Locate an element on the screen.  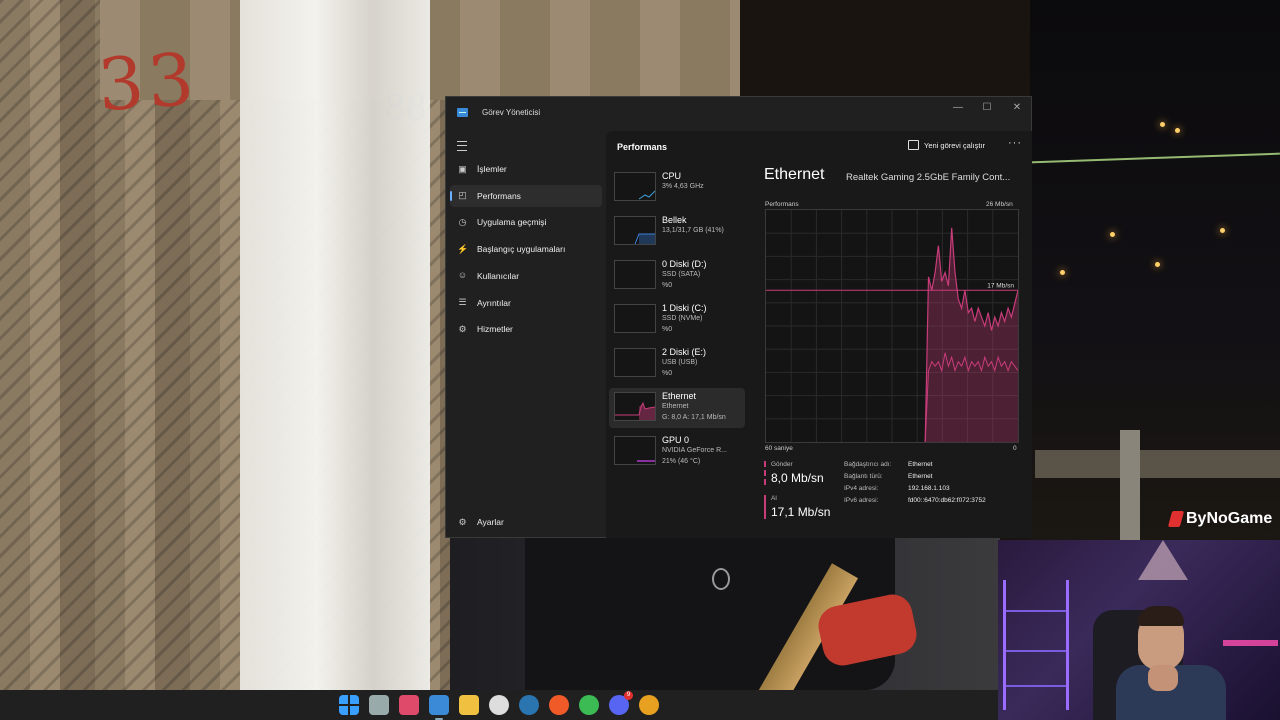
content-header: Performans Yeni görevi çalıştır ··· is located at coordinates (819, 147).